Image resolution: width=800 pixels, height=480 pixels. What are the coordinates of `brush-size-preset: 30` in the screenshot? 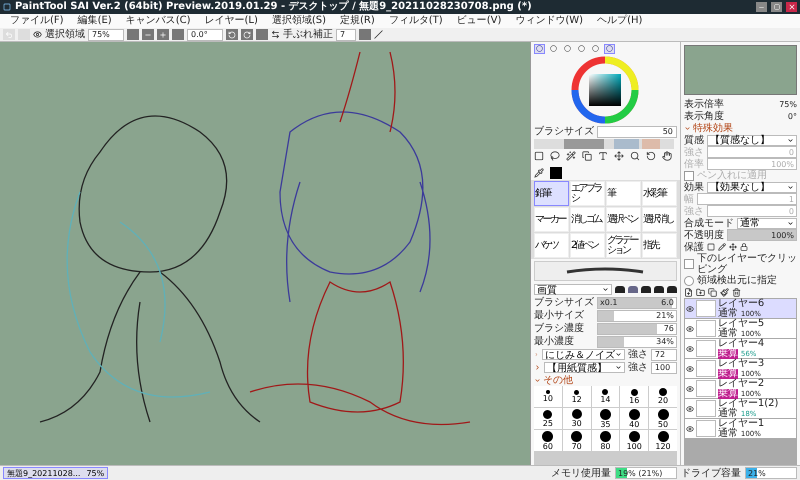 It's located at (576, 418).